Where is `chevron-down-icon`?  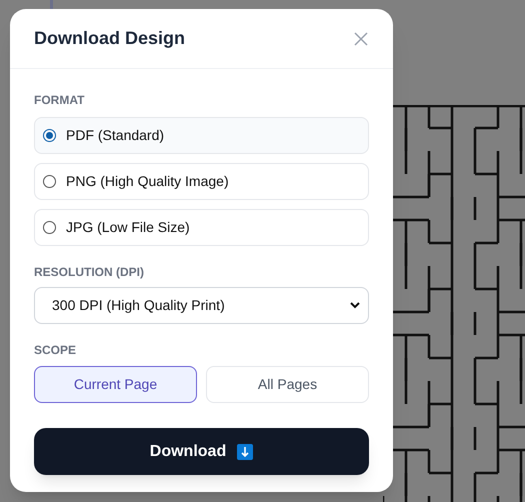 chevron-down-icon is located at coordinates (355, 305).